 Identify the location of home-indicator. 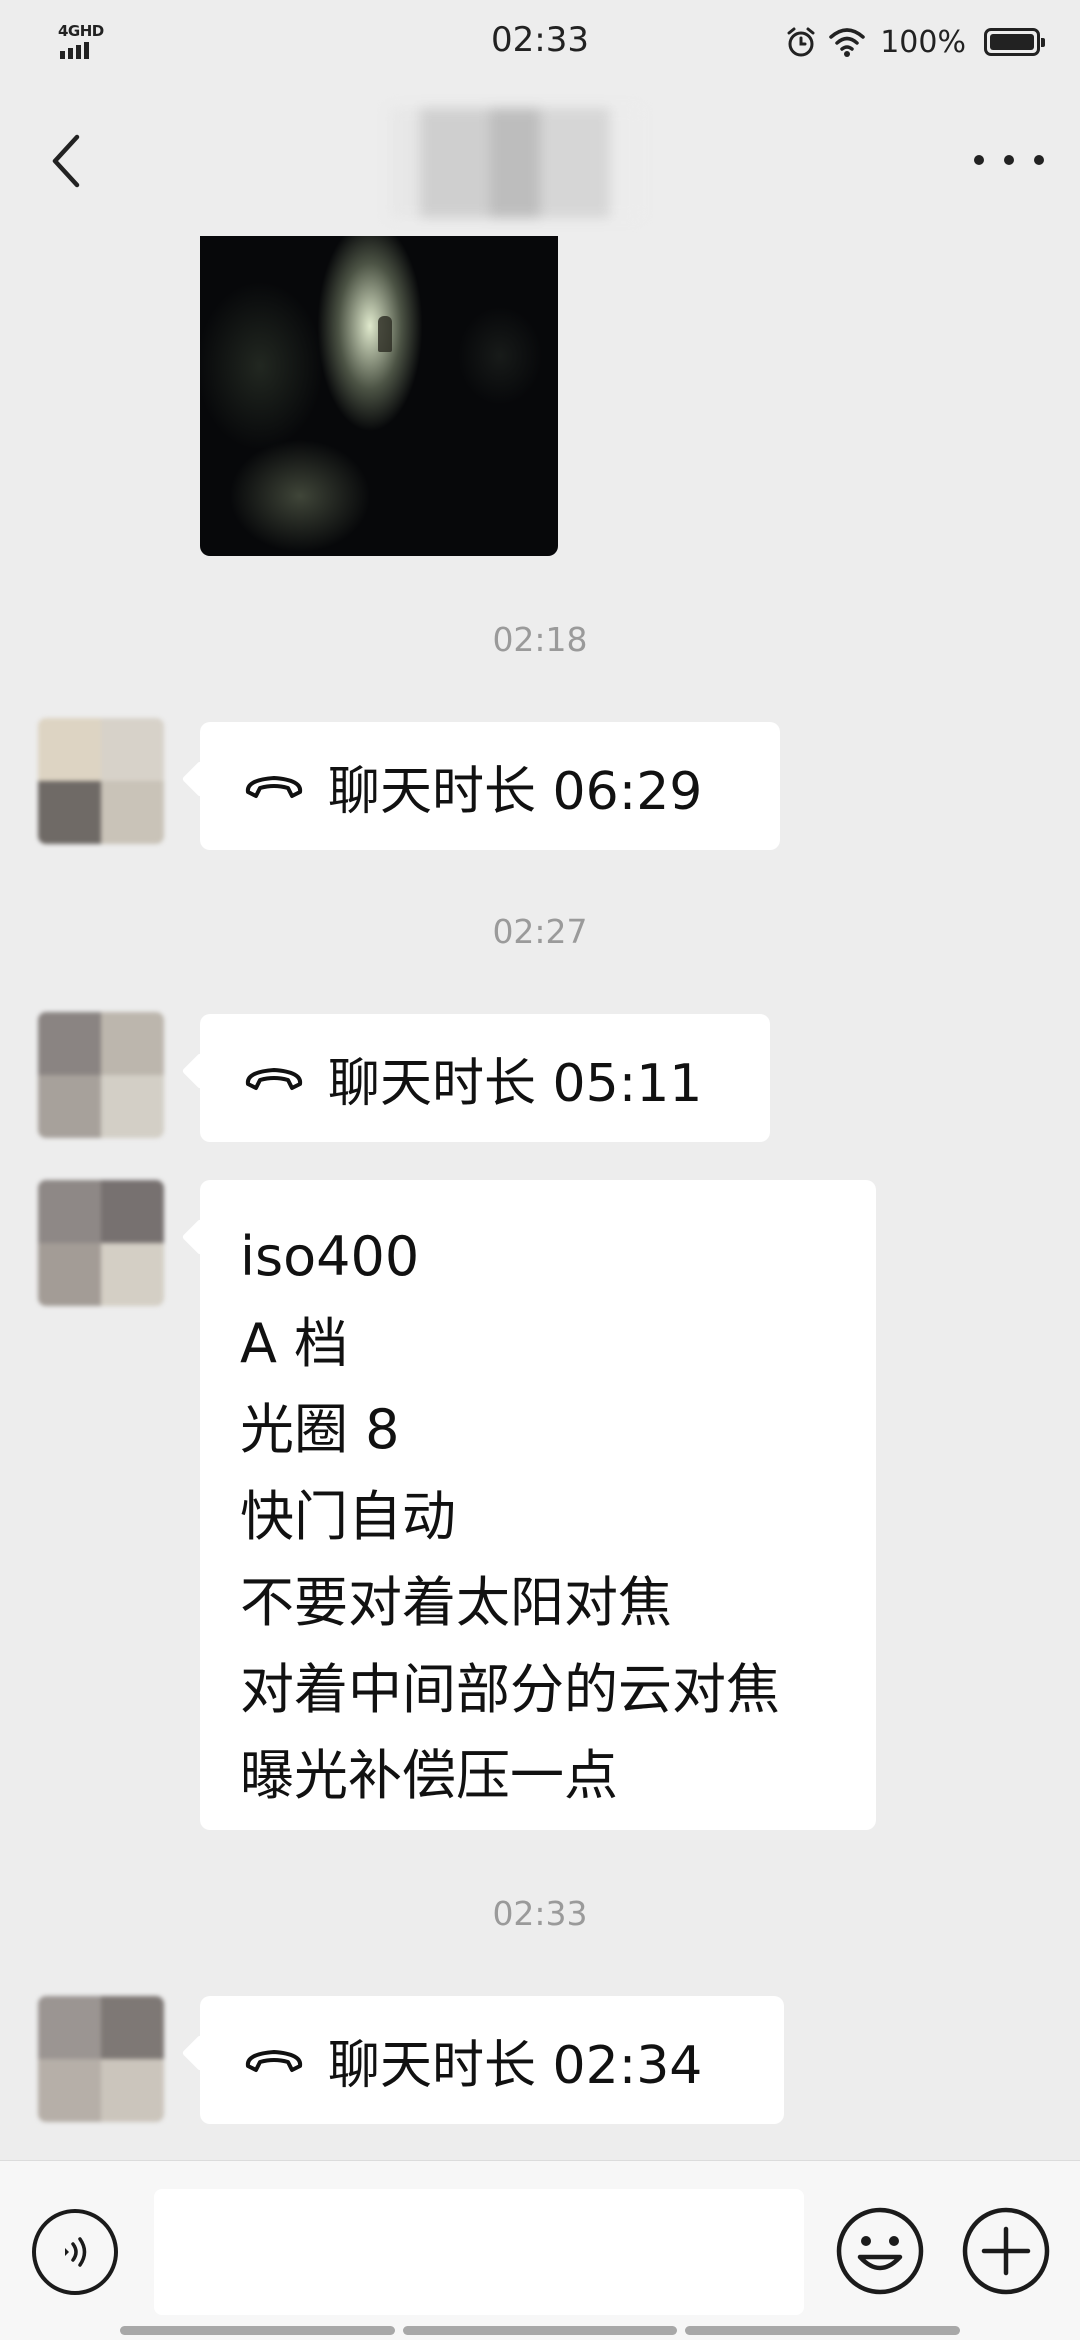
(540, 2330).